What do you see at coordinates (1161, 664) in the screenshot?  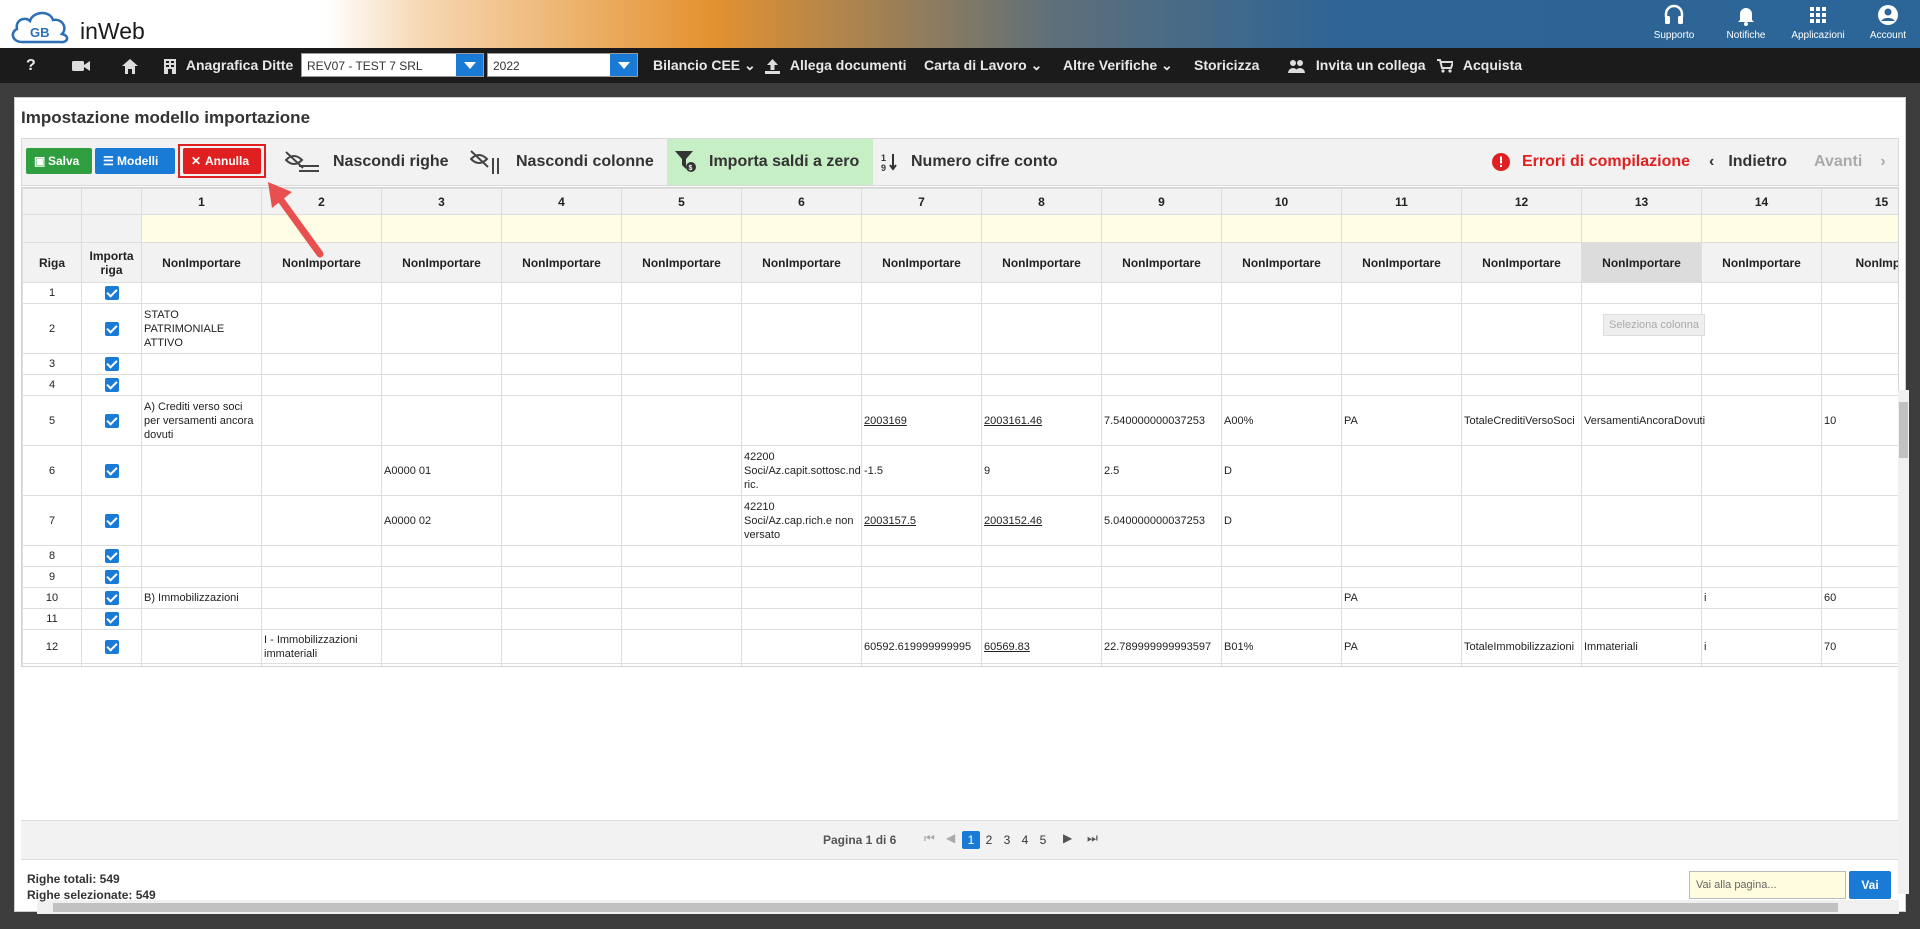 I see `table-cell: 1.5` at bounding box center [1161, 664].